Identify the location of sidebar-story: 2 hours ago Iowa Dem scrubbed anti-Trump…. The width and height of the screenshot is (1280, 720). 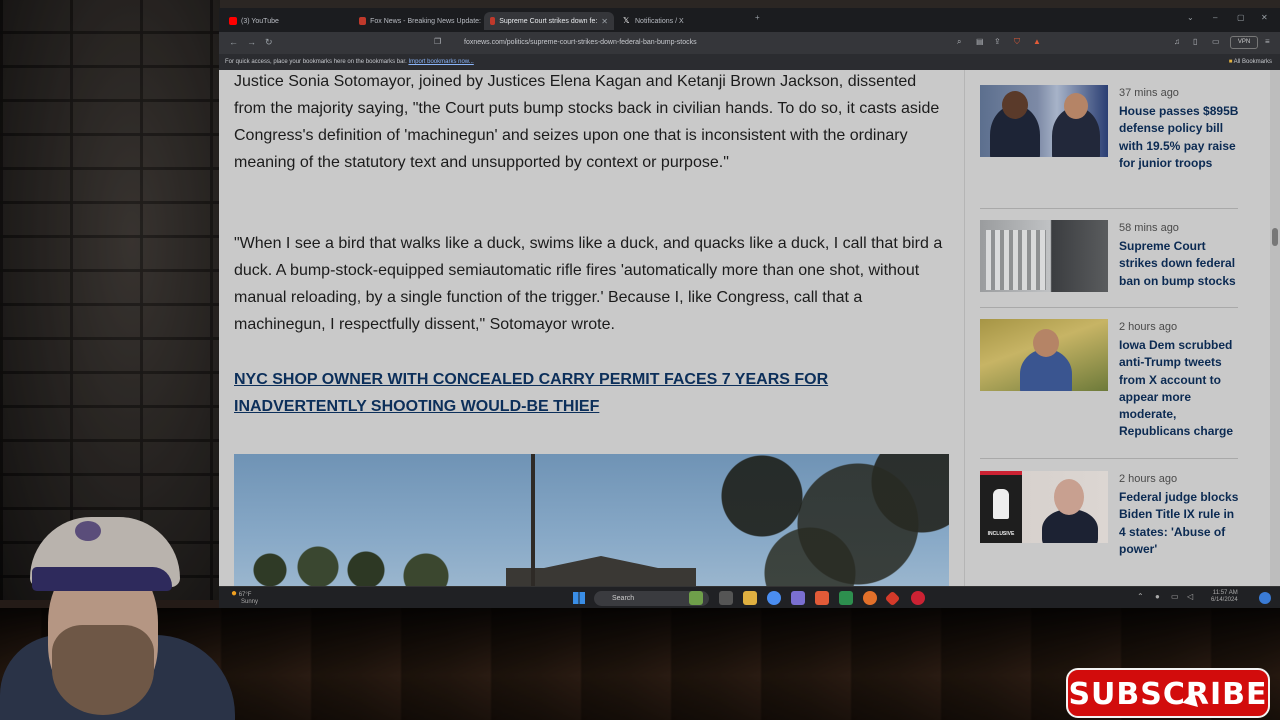
(1110, 389).